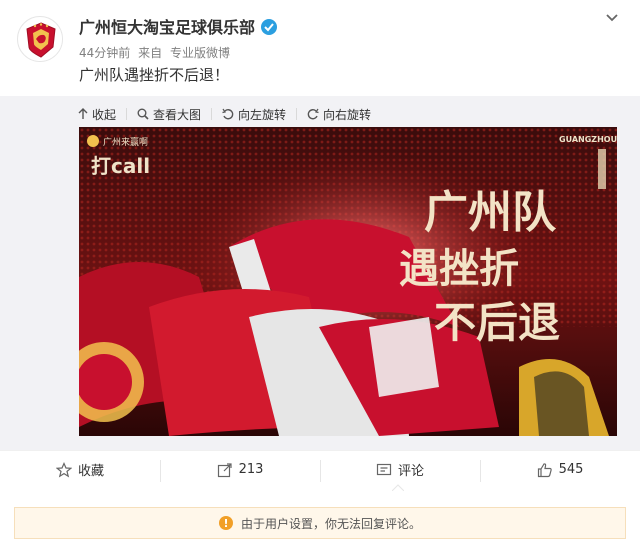 The height and width of the screenshot is (551, 640). What do you see at coordinates (104, 114) in the screenshot?
I see `collapse-label: 收起` at bounding box center [104, 114].